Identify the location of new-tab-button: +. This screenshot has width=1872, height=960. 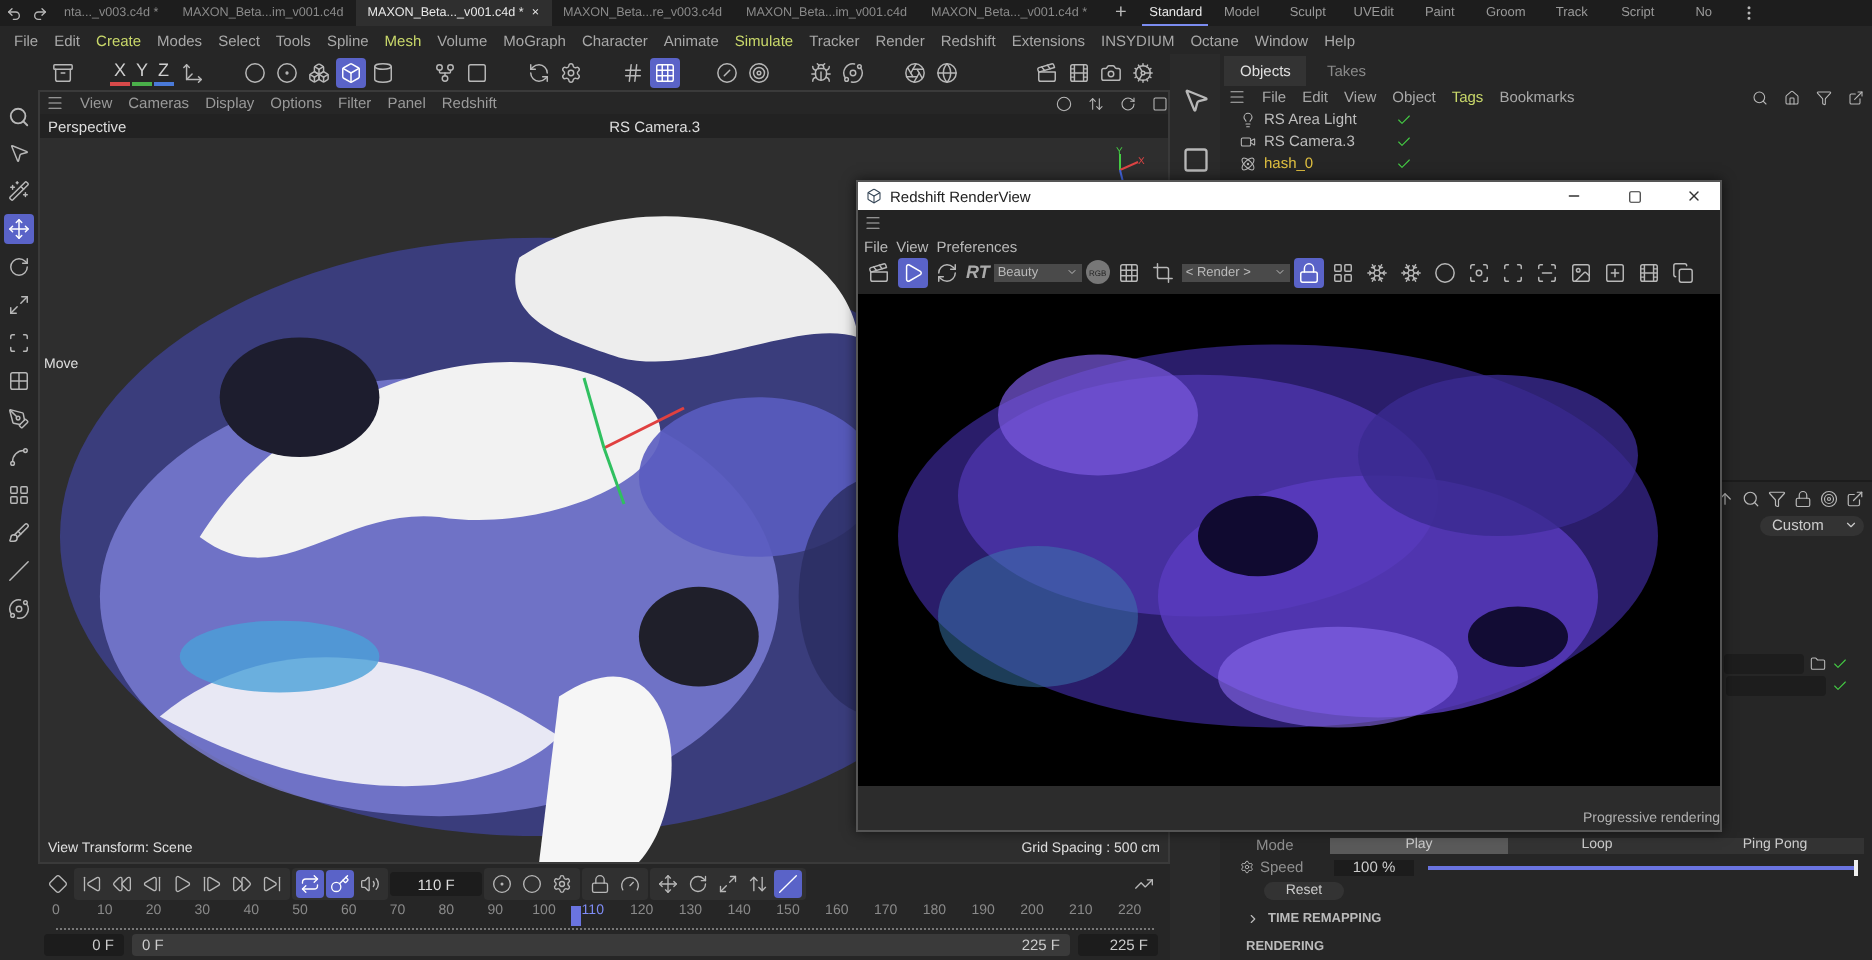
(1121, 13).